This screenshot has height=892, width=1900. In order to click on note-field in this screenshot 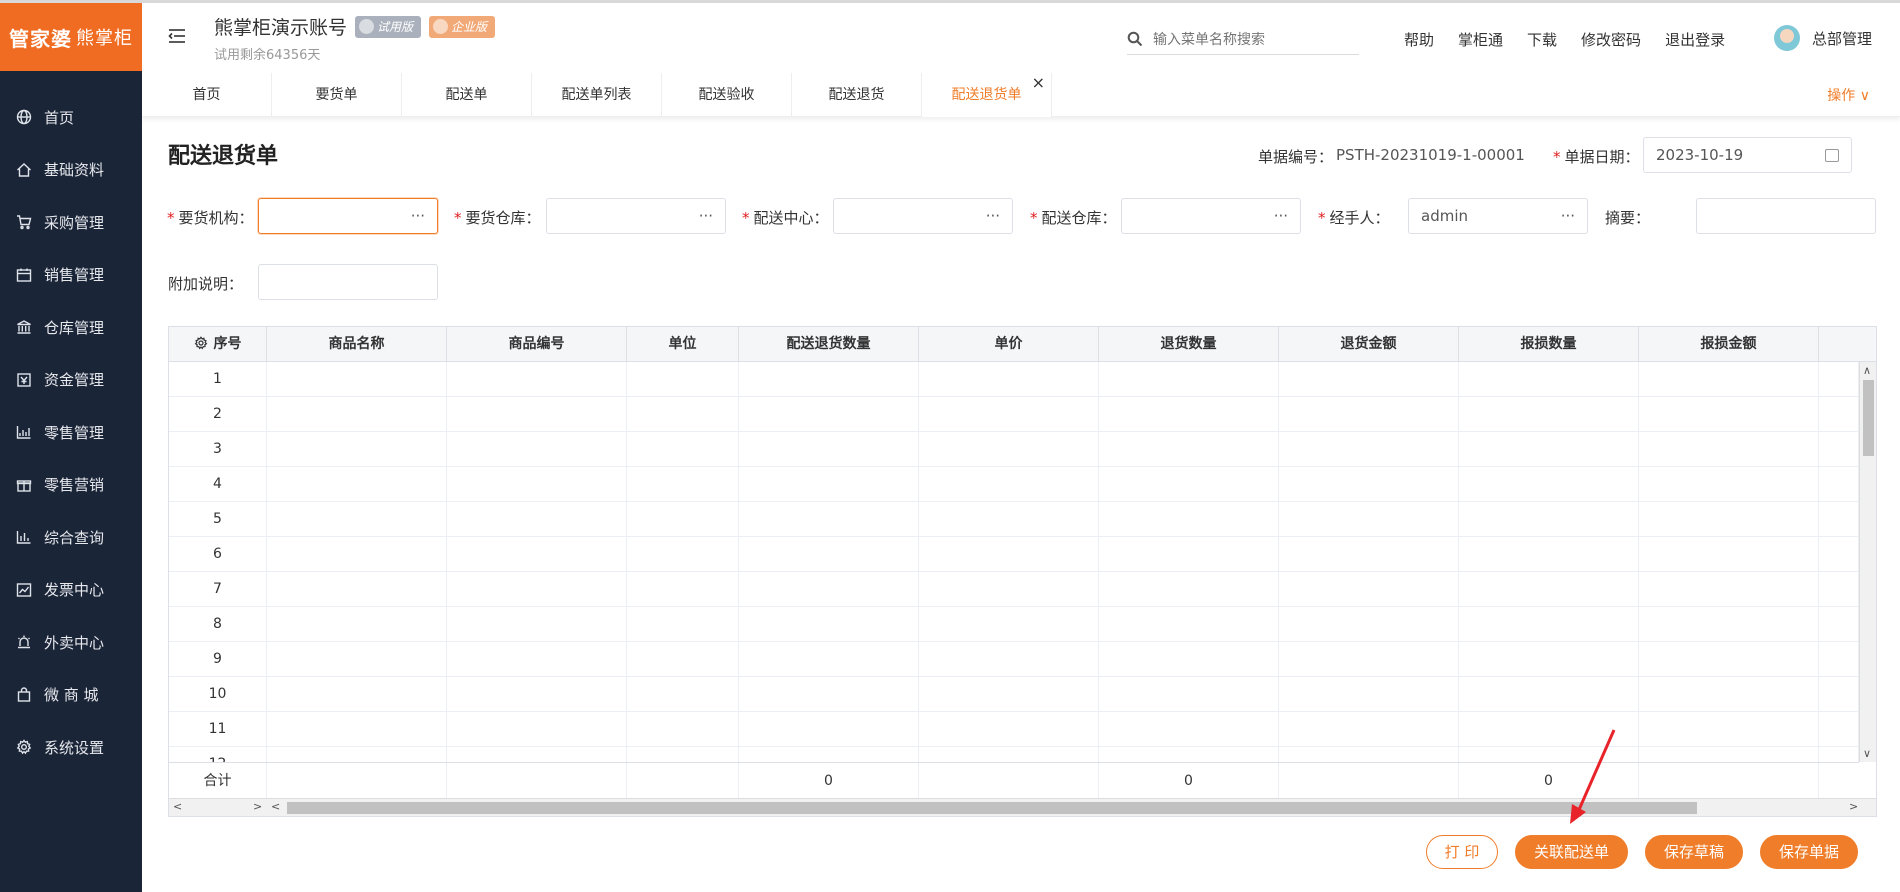, I will do `click(348, 282)`.